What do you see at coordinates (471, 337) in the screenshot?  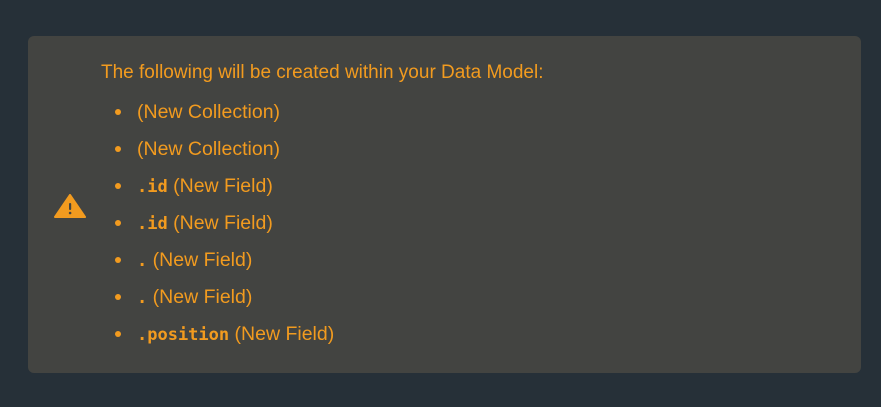 I see `list-item: .position (New Field)` at bounding box center [471, 337].